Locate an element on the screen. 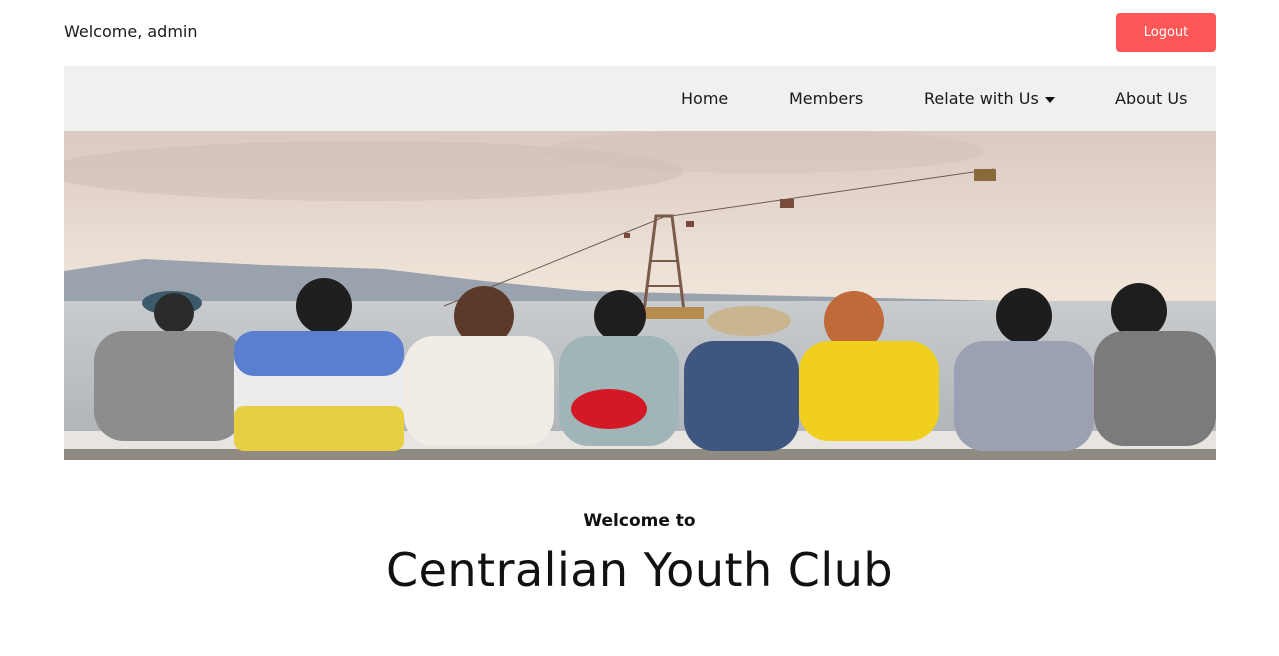 The width and height of the screenshot is (1279, 656). welcome-message: Welcome, admin is located at coordinates (131, 31).